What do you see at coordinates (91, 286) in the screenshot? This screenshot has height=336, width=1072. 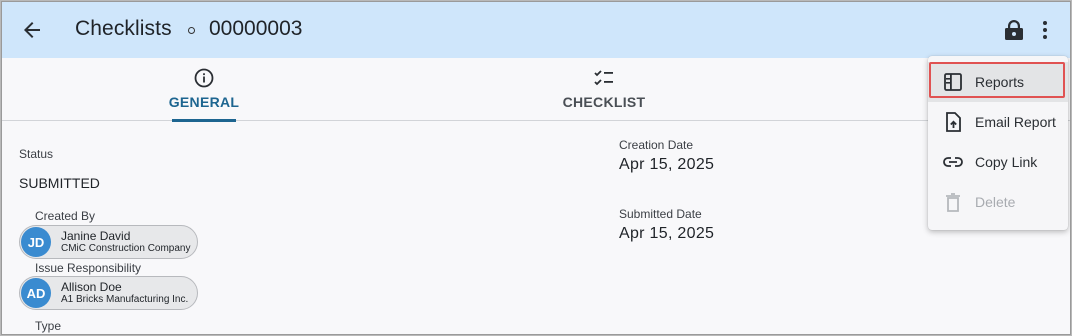 I see `issue-responsibility-name: Allison Doe` at bounding box center [91, 286].